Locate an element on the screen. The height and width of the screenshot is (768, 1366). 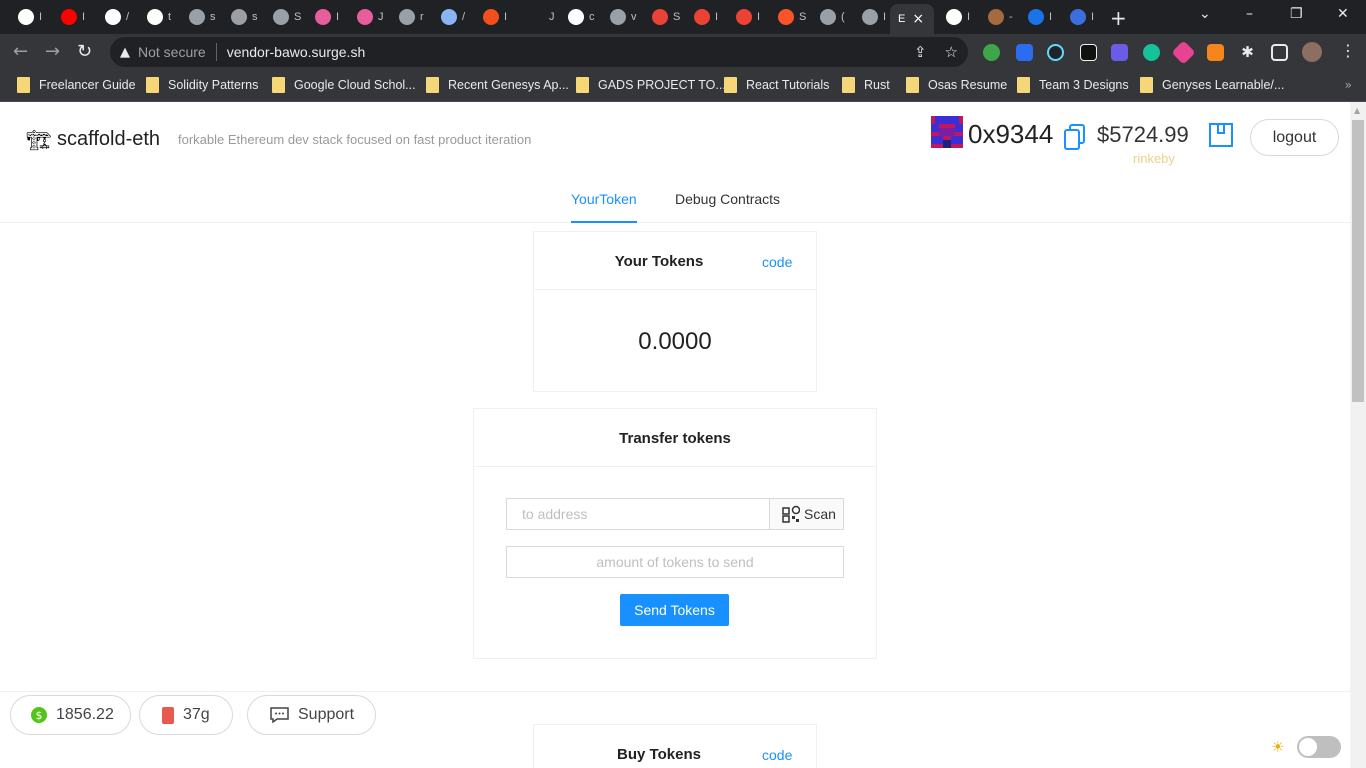
toggle-knob is located at coordinates (1308, 747).